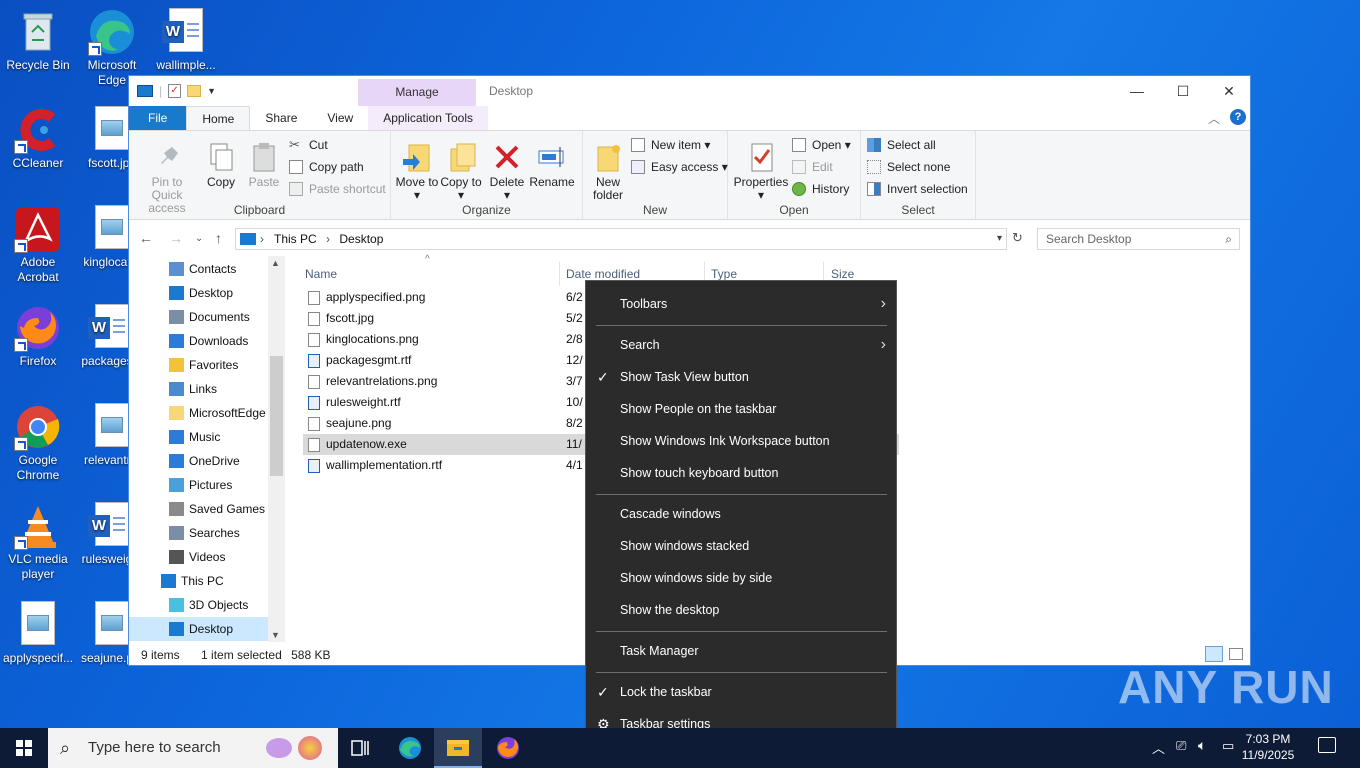 The height and width of the screenshot is (768, 1360). Describe the element at coordinates (1268, 747) in the screenshot. I see `taskbar-clock: 7:03 PM 11/9/2025` at that location.